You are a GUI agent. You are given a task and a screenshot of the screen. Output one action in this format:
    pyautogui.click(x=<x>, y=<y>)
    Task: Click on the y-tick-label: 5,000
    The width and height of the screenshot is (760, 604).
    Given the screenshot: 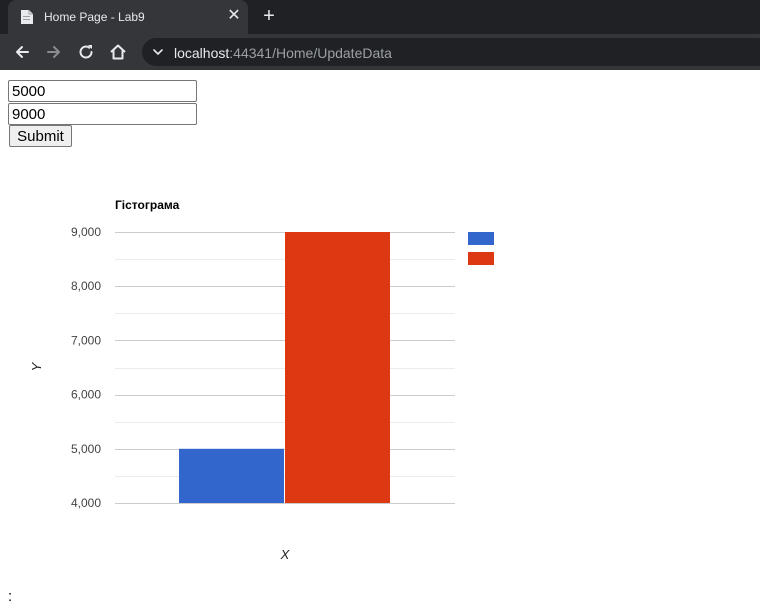 What is the action you would take?
    pyautogui.click(x=86, y=449)
    